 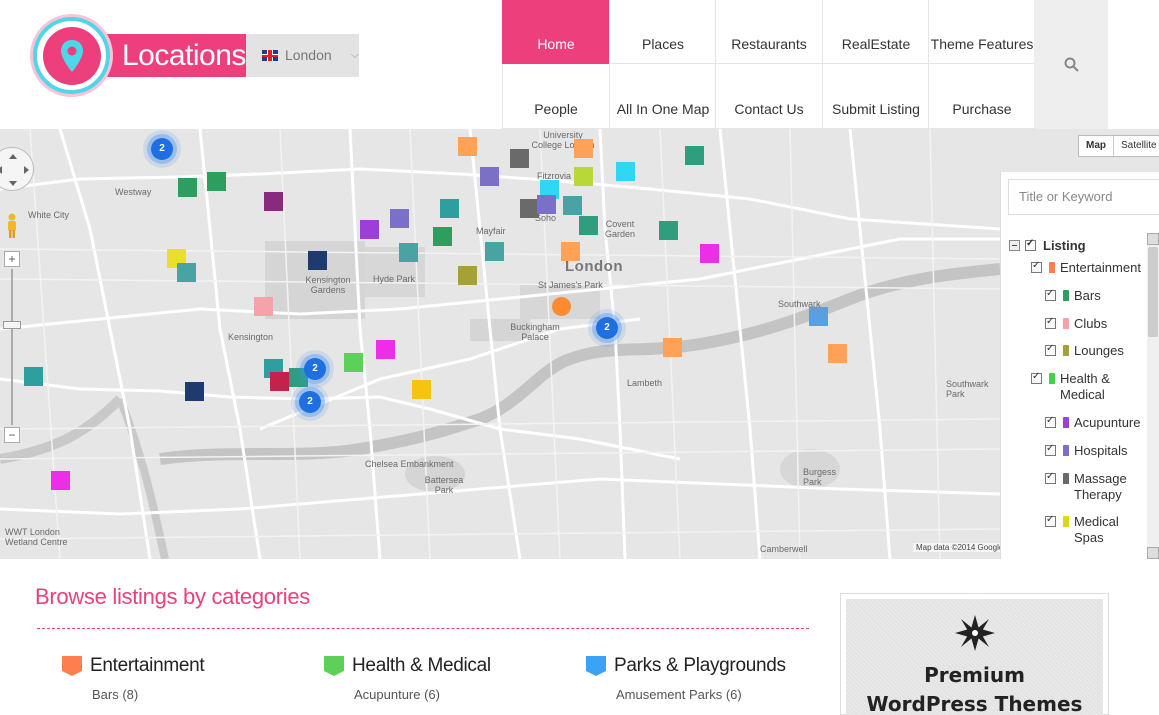 What do you see at coordinates (1153, 396) in the screenshot?
I see `filter-scrollbar` at bounding box center [1153, 396].